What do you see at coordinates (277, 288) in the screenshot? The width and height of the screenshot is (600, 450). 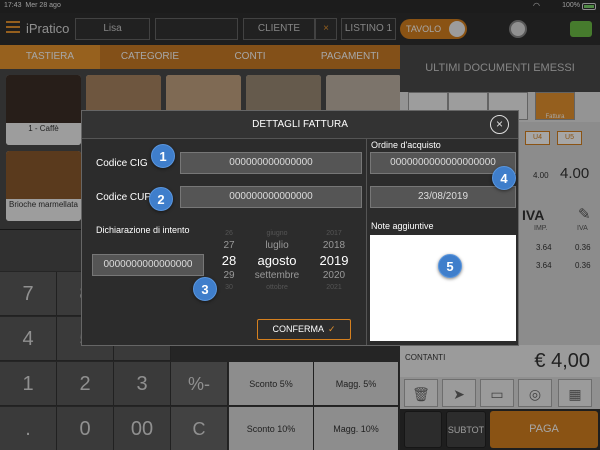 I see `month-option: ottobre` at bounding box center [277, 288].